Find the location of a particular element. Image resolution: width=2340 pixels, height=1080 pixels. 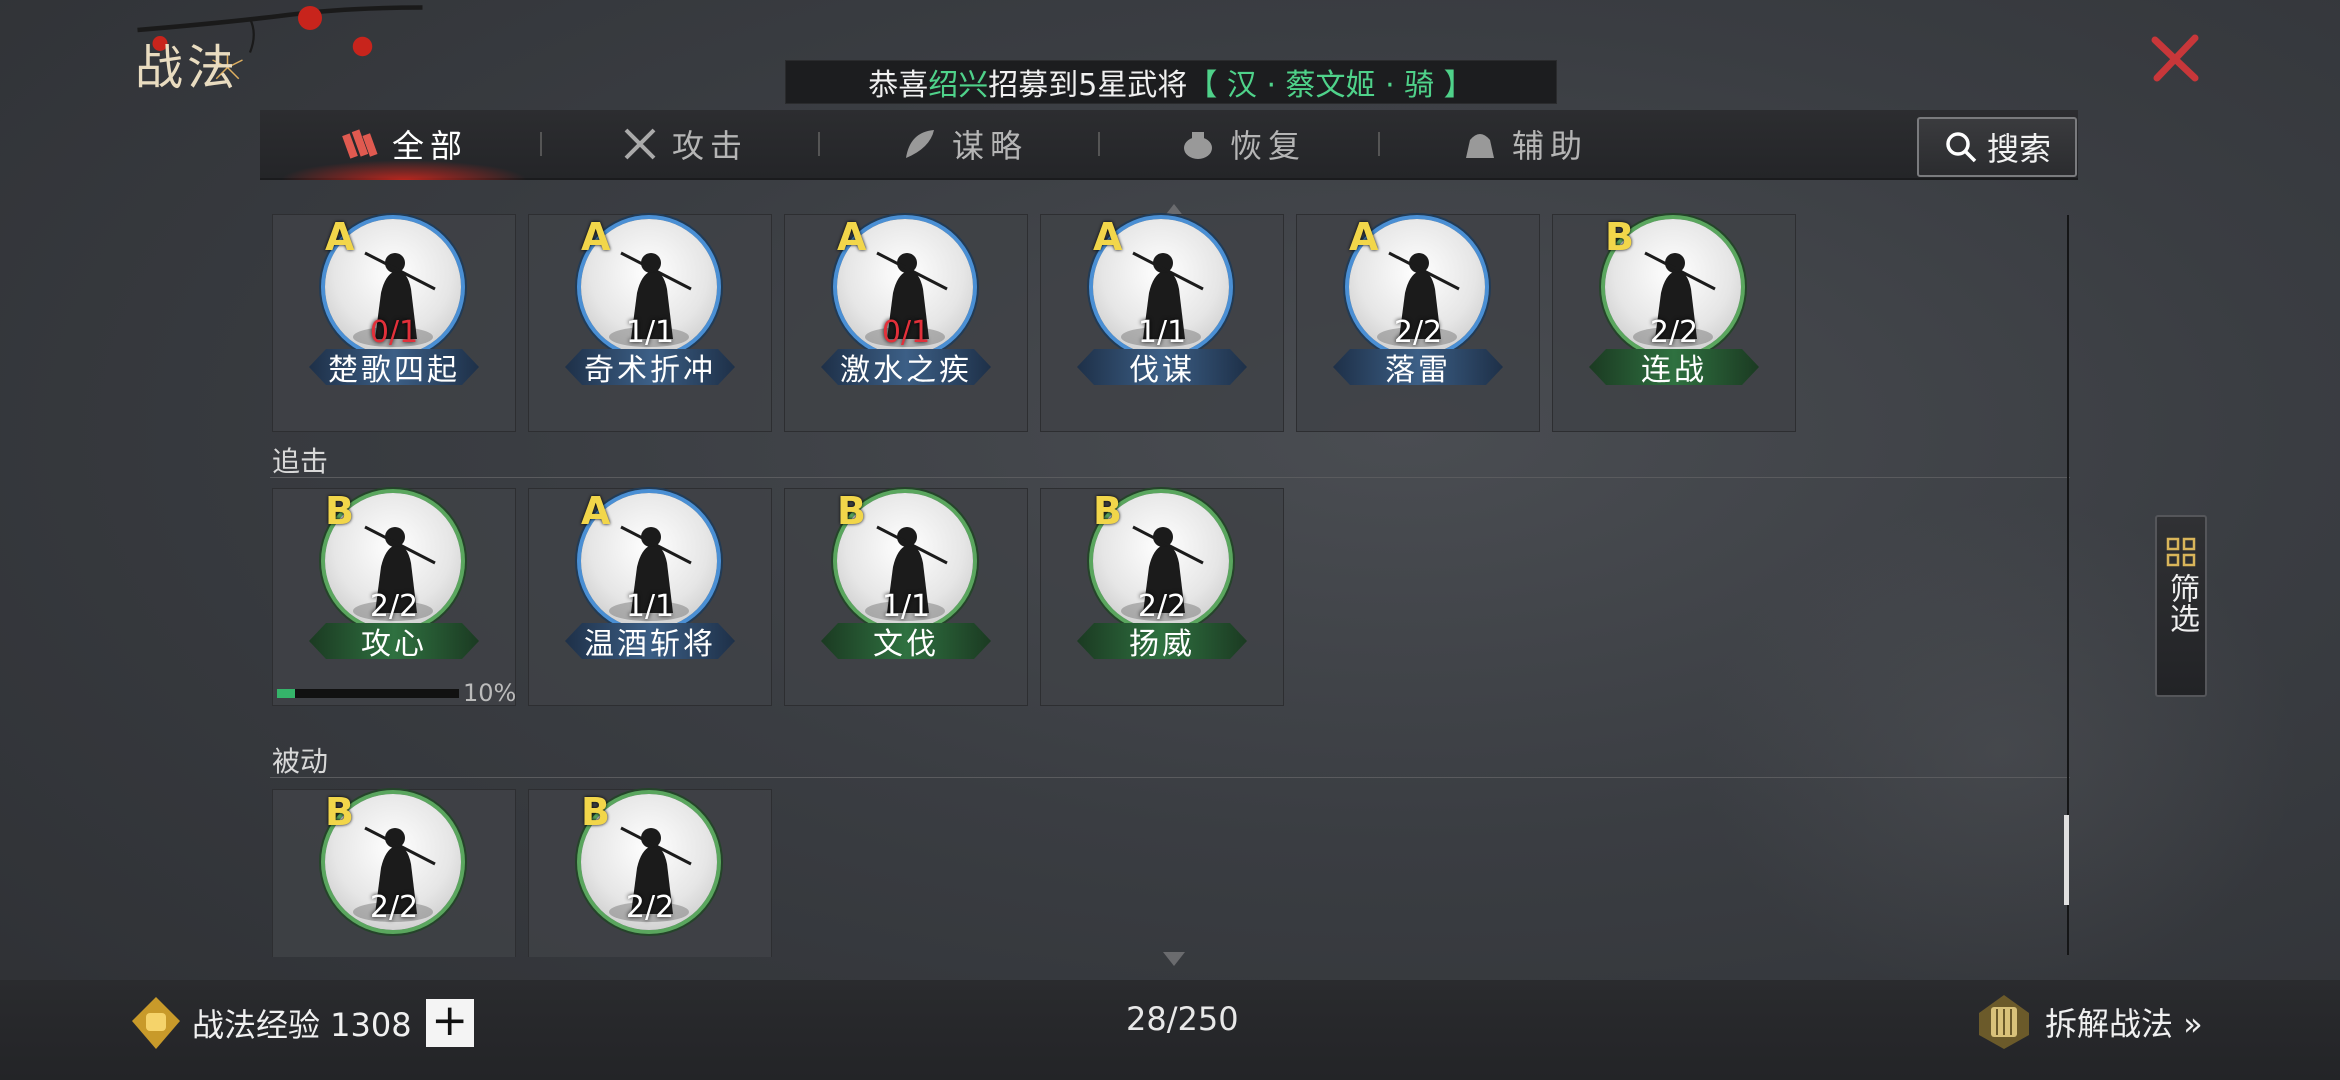

crossed-swords-icon is located at coordinates (640, 144).